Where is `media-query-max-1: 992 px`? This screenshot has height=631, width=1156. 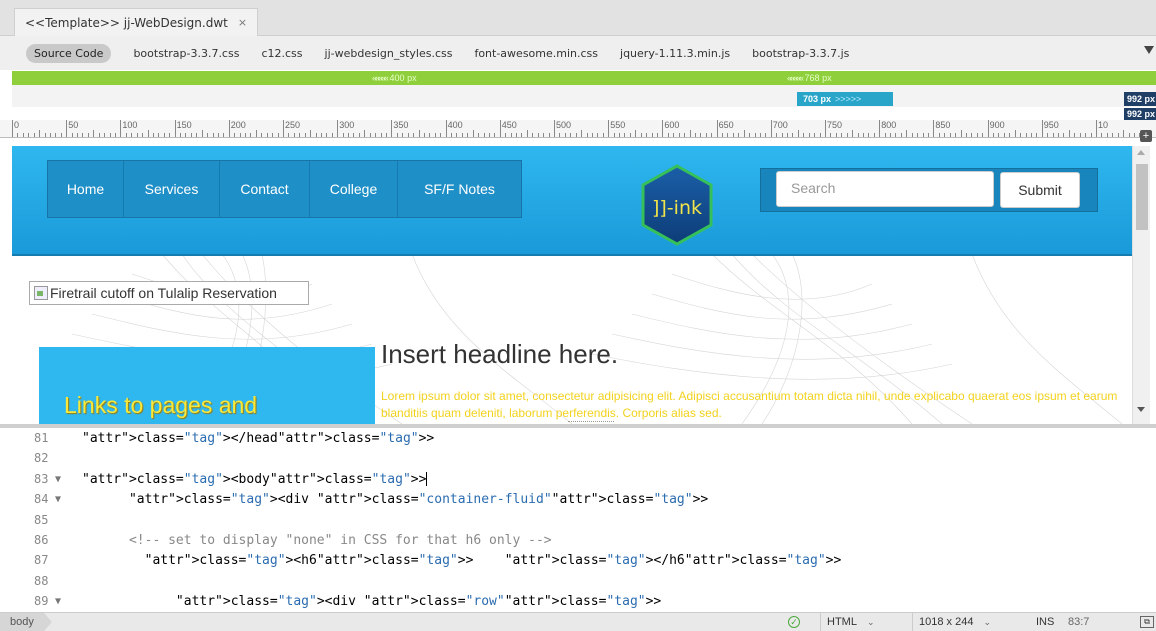 media-query-max-1: 992 px is located at coordinates (1140, 99).